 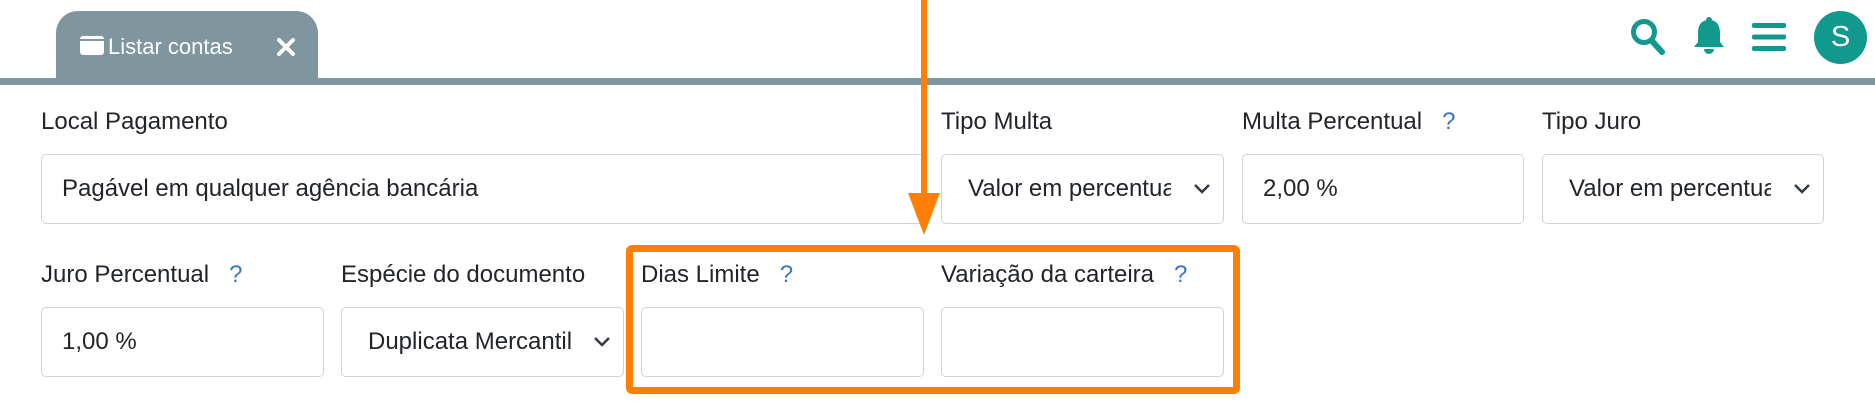 I want to click on tab-label: Listar contas, so click(x=170, y=46).